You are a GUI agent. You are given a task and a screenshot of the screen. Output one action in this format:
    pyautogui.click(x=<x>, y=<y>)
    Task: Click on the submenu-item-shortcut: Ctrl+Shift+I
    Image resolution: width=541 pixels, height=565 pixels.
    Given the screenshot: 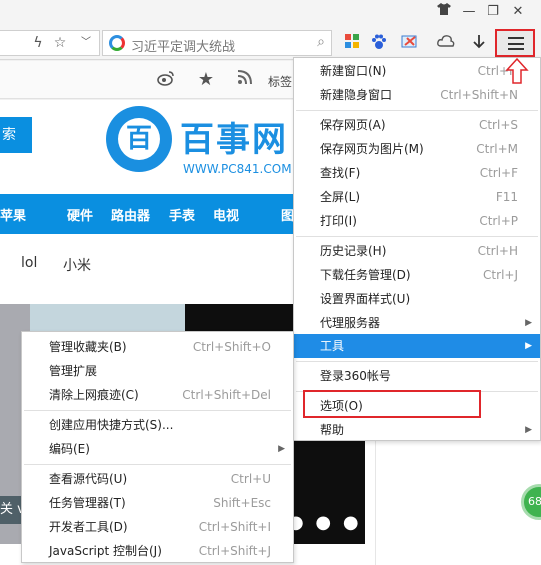 What is the action you would take?
    pyautogui.click(x=234, y=527)
    